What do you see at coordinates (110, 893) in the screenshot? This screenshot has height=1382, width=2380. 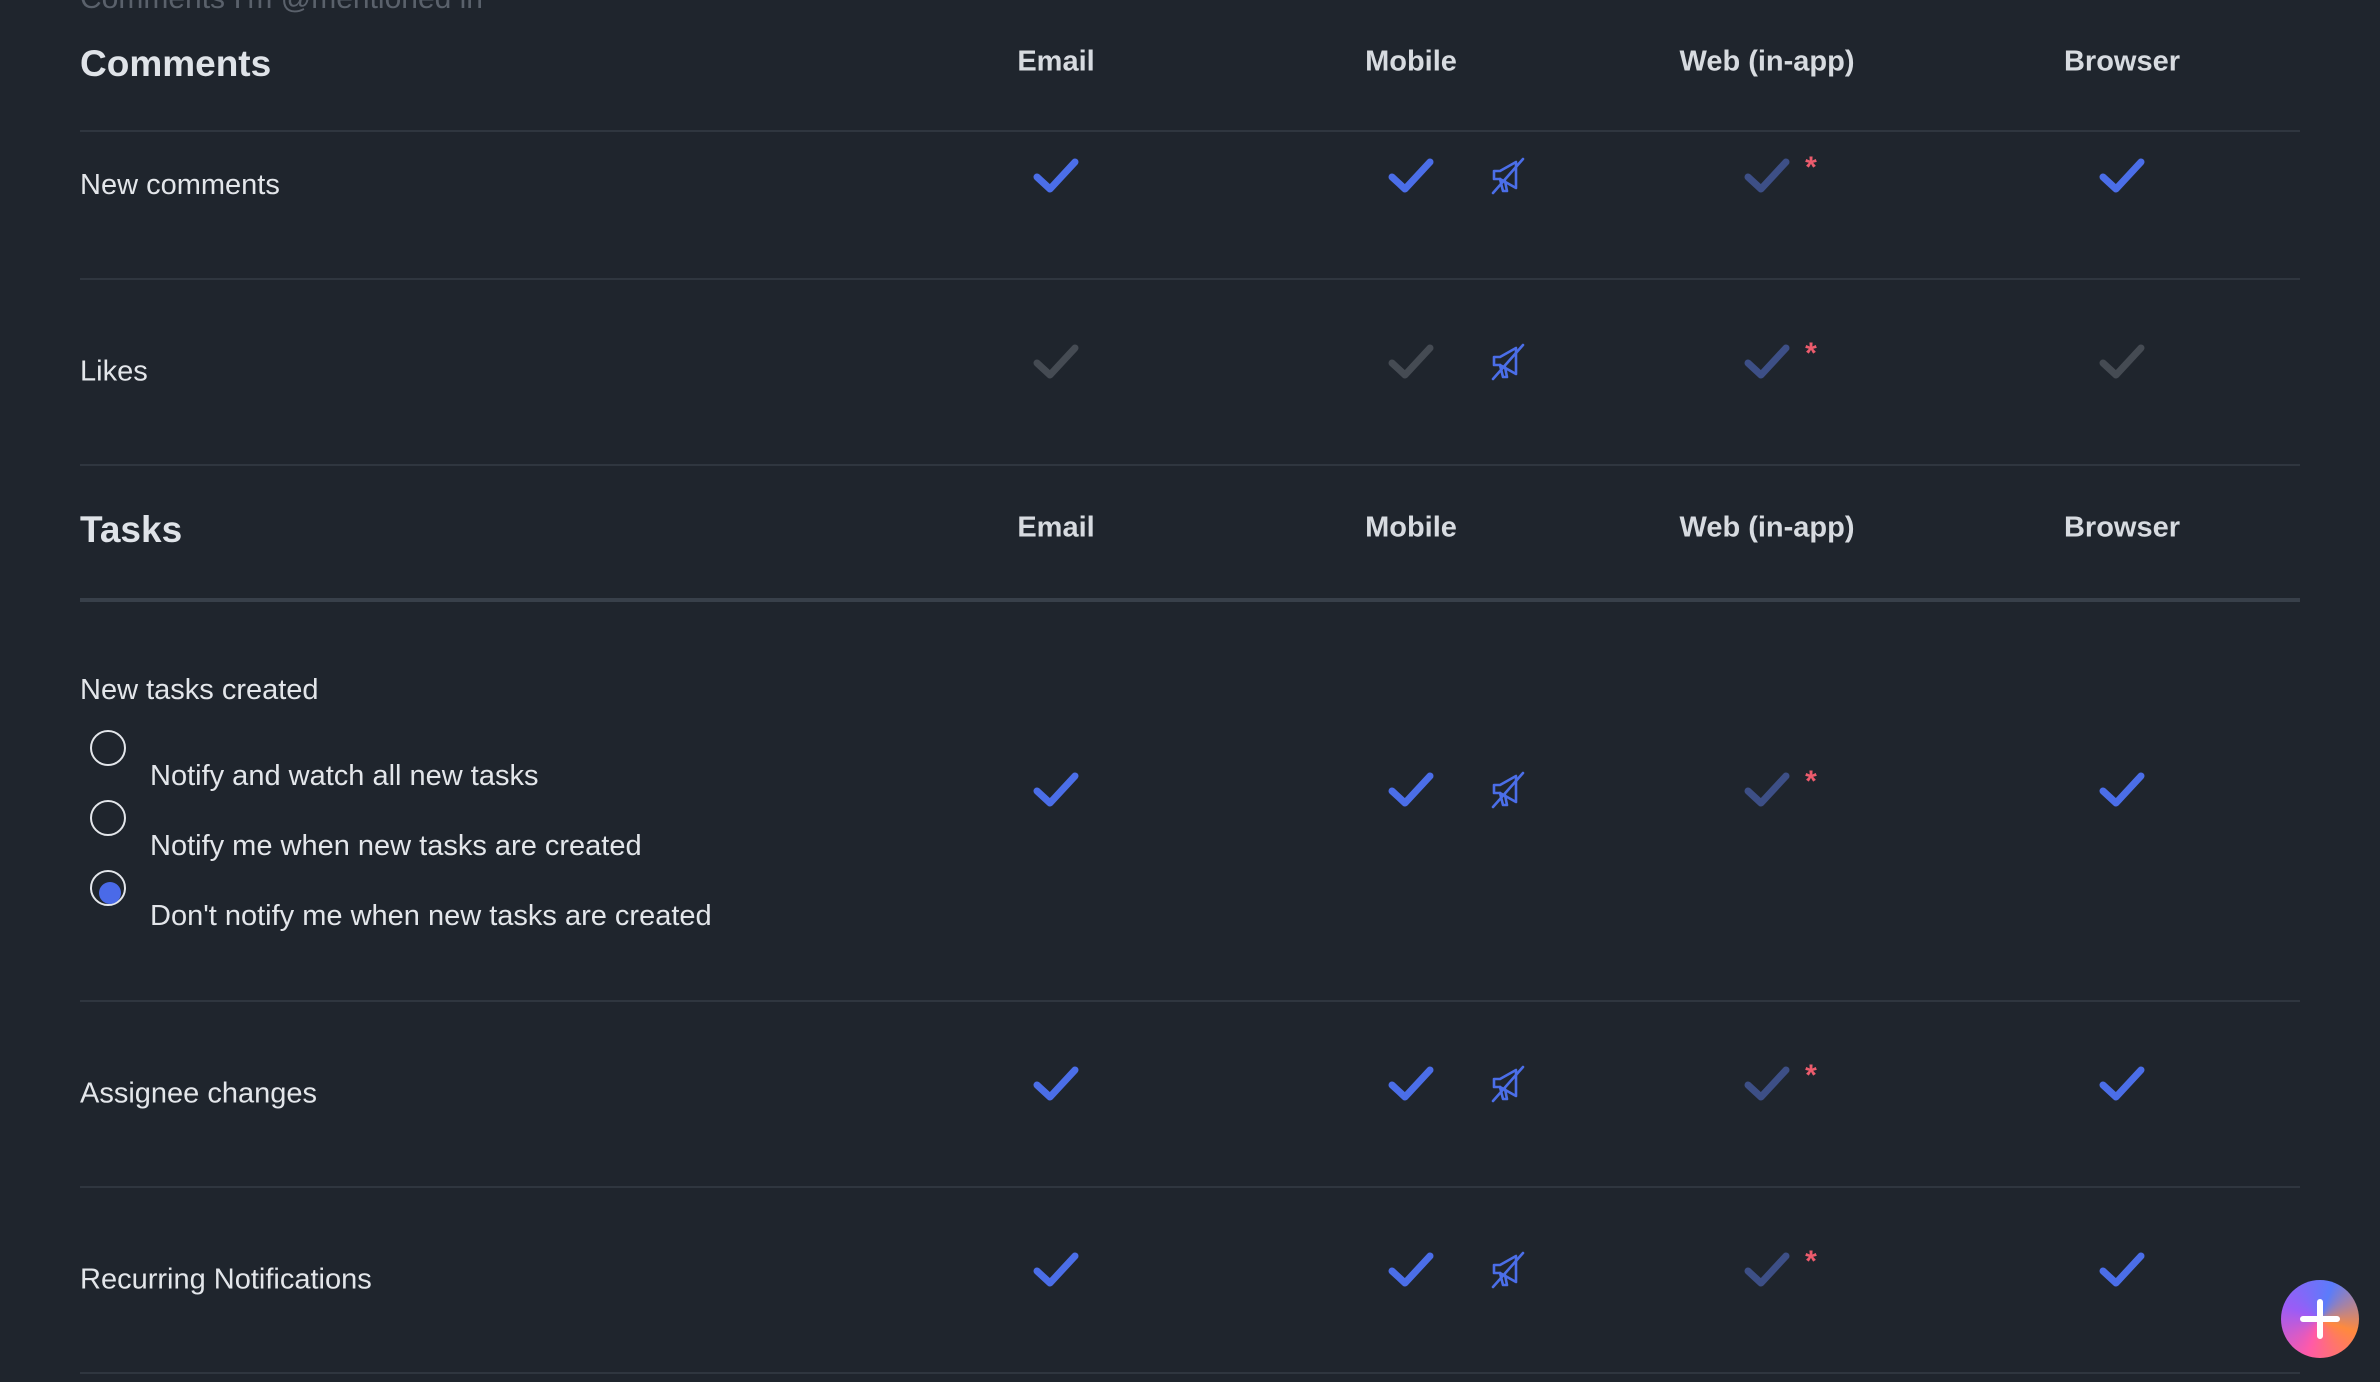 I see `radio-selected-dot` at bounding box center [110, 893].